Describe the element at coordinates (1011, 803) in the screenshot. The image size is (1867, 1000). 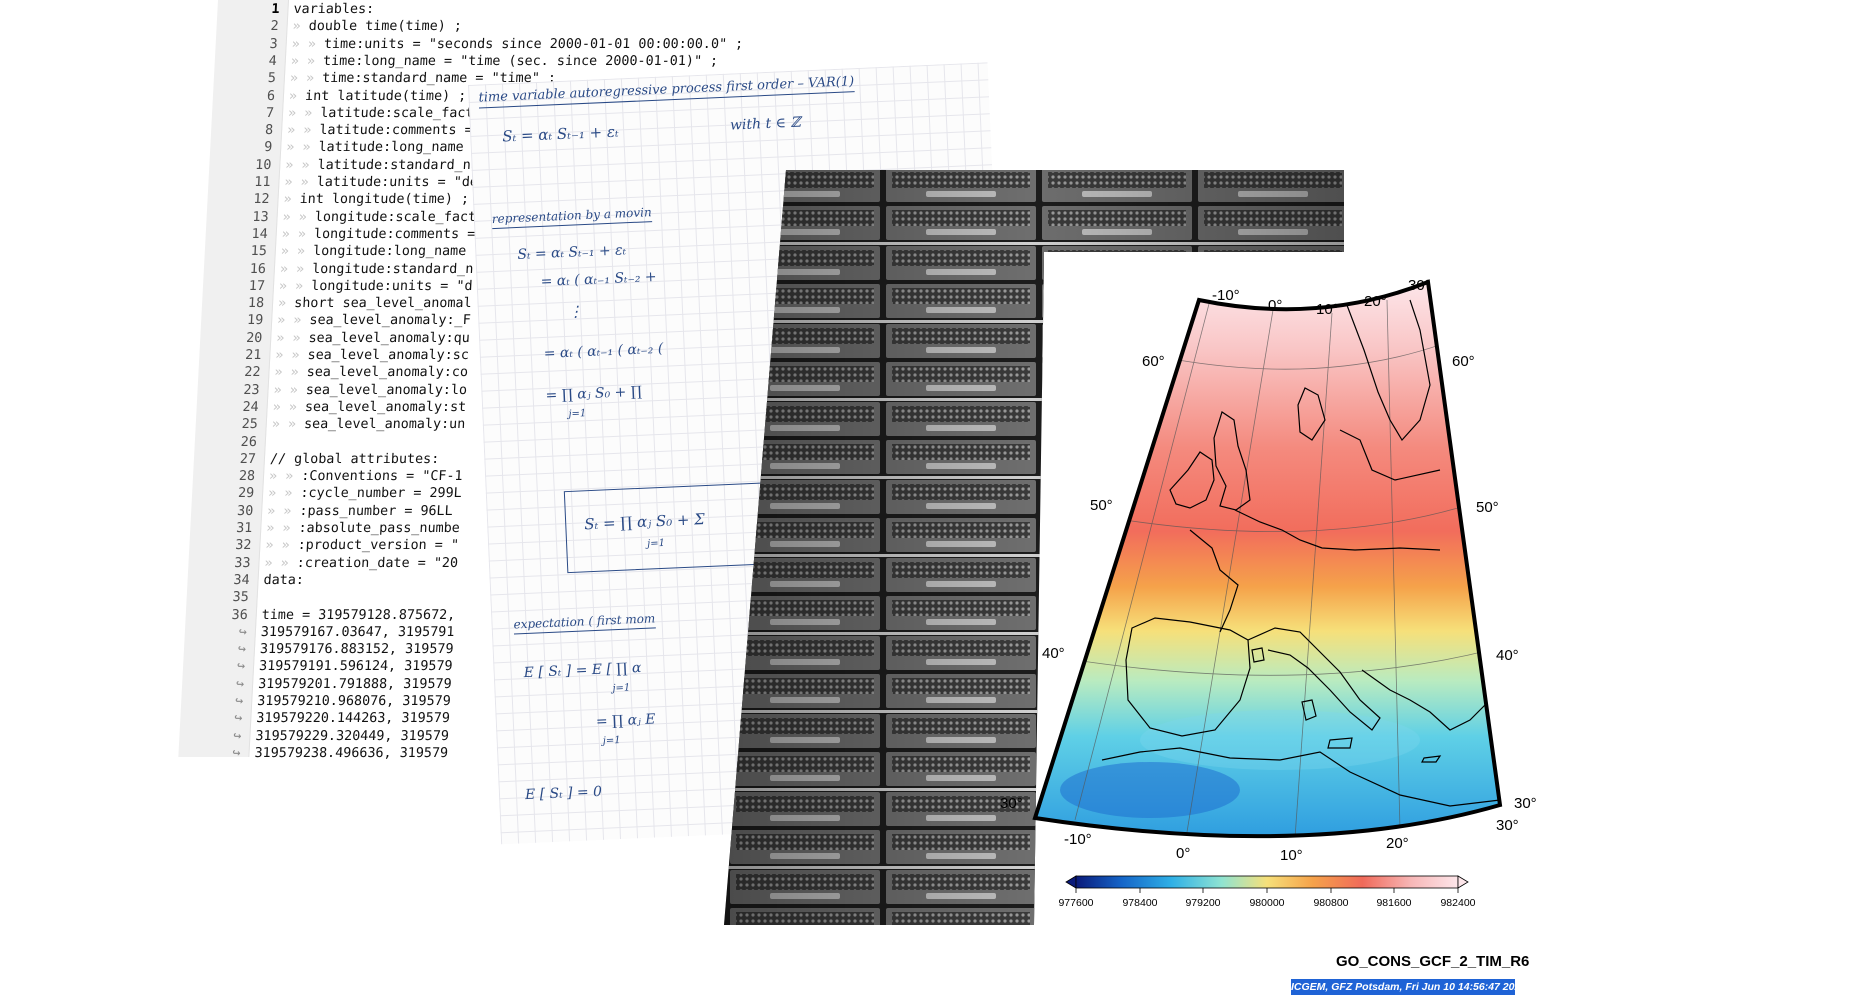
I see `left-lat-label: 30°` at that location.